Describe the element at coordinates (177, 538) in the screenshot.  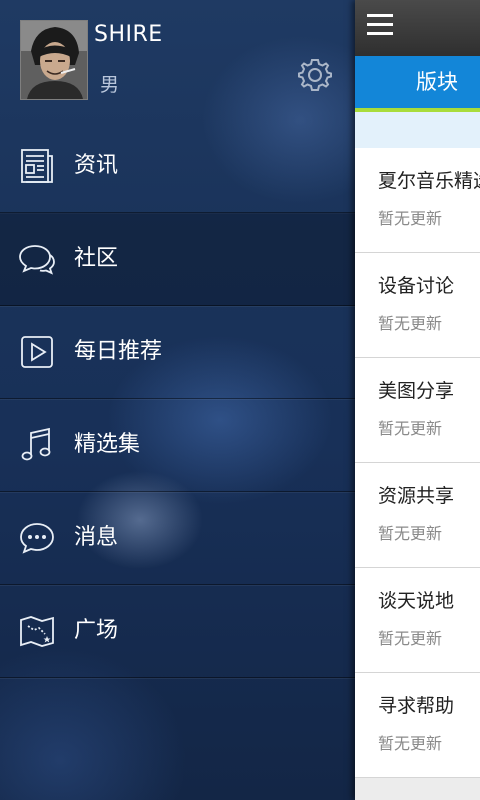
I see `menu-item-messages: 消息` at that location.